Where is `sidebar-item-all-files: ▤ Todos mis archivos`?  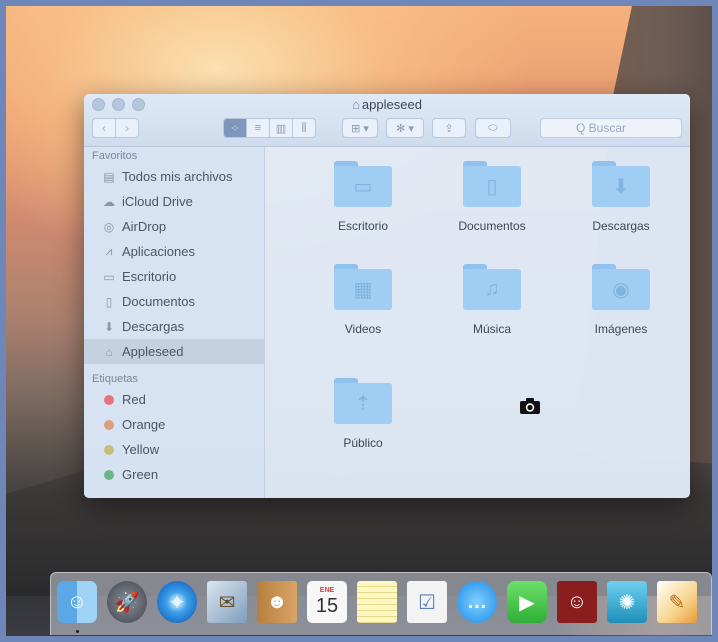
sidebar-item-all-files: ▤ Todos mis archivos is located at coordinates (174, 176).